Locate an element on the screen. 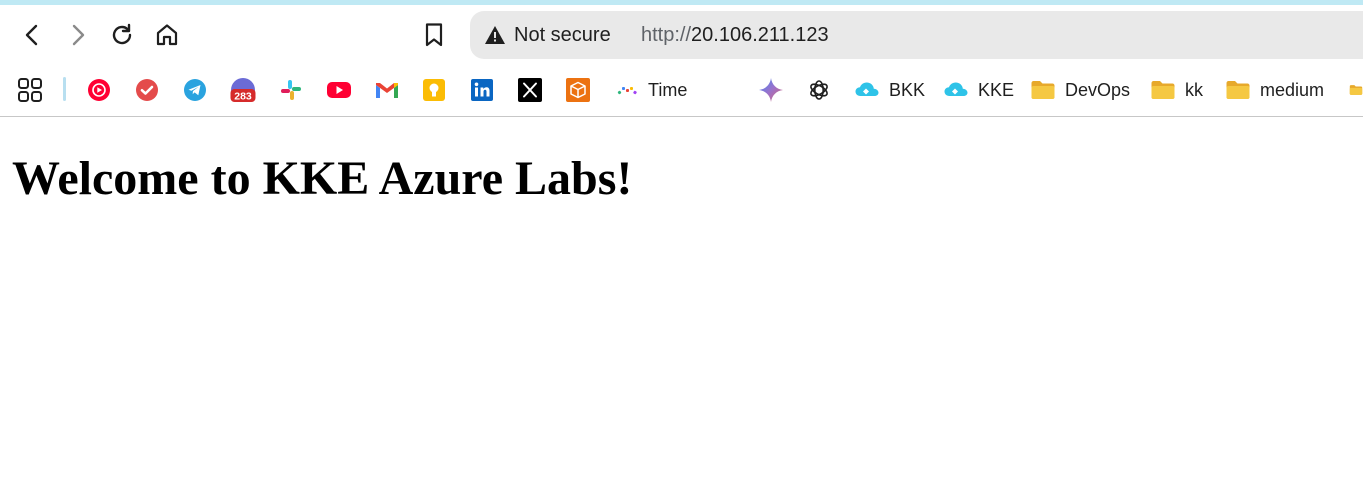 The width and height of the screenshot is (1363, 498). bookmark-folder-overflow is located at coordinates (1356, 90).